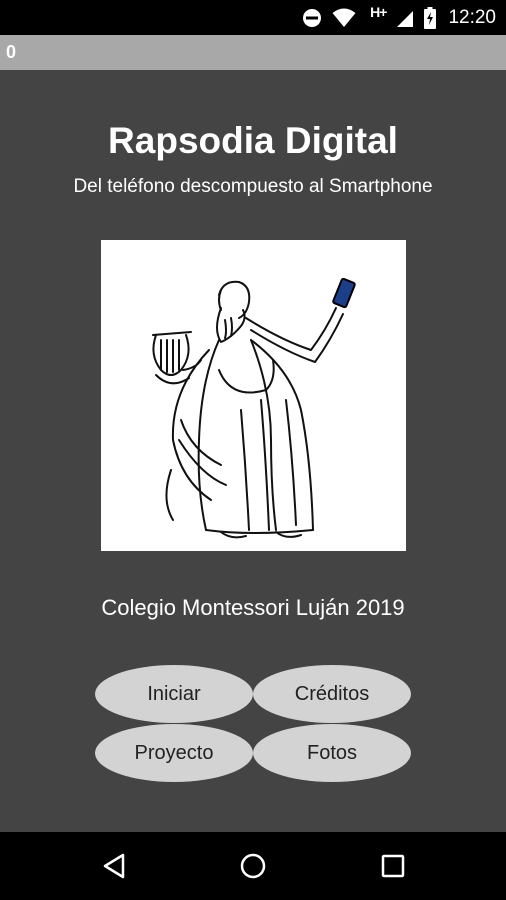 Image resolution: width=506 pixels, height=900 pixels. What do you see at coordinates (430, 17) in the screenshot?
I see `battery-charging-icon` at bounding box center [430, 17].